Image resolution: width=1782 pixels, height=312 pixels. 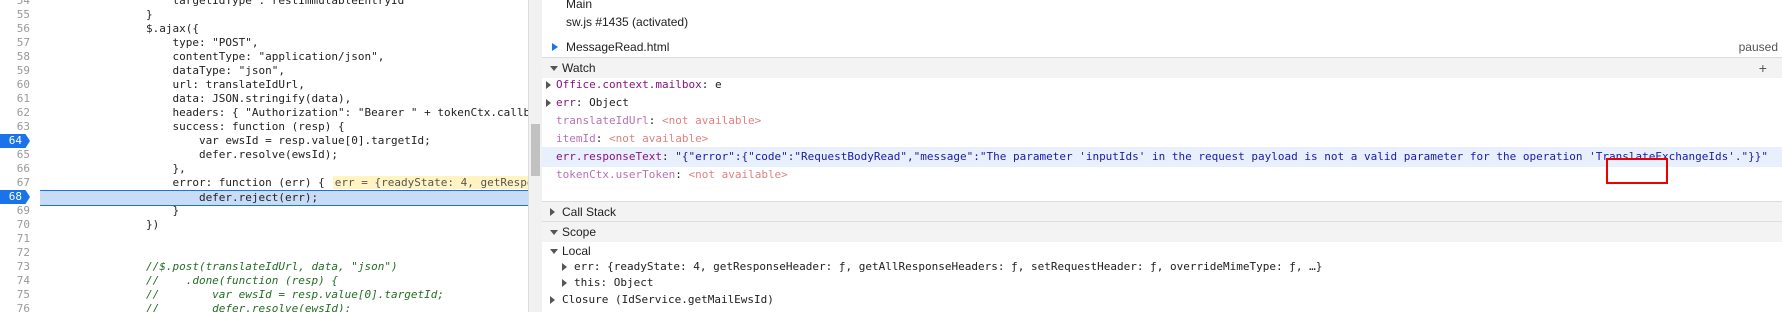 I want to click on this-expand-icon, so click(x=564, y=283).